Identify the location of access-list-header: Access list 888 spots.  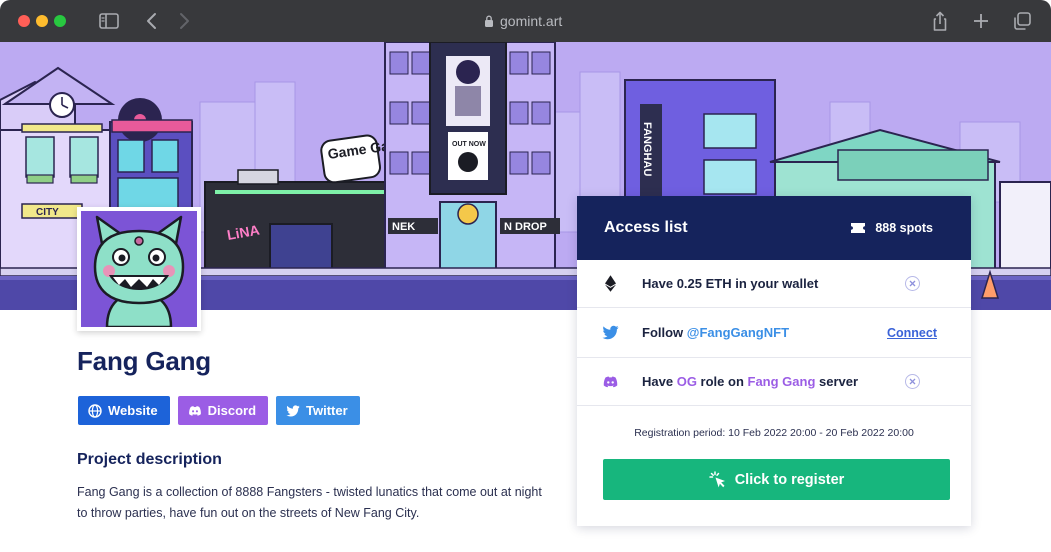
(774, 228).